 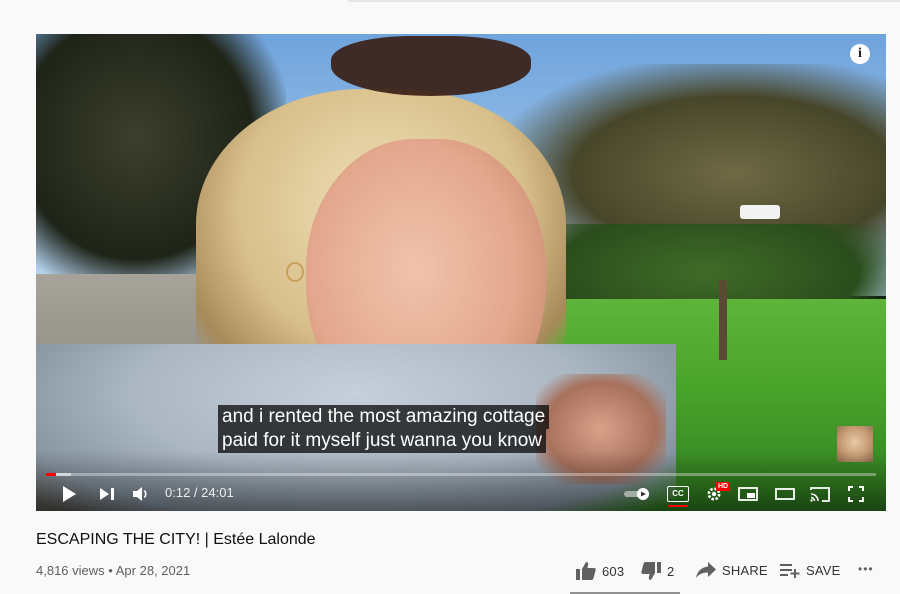 What do you see at coordinates (176, 539) in the screenshot?
I see `video-title: ESCAPING THE CITY! | Estée Lalonde` at bounding box center [176, 539].